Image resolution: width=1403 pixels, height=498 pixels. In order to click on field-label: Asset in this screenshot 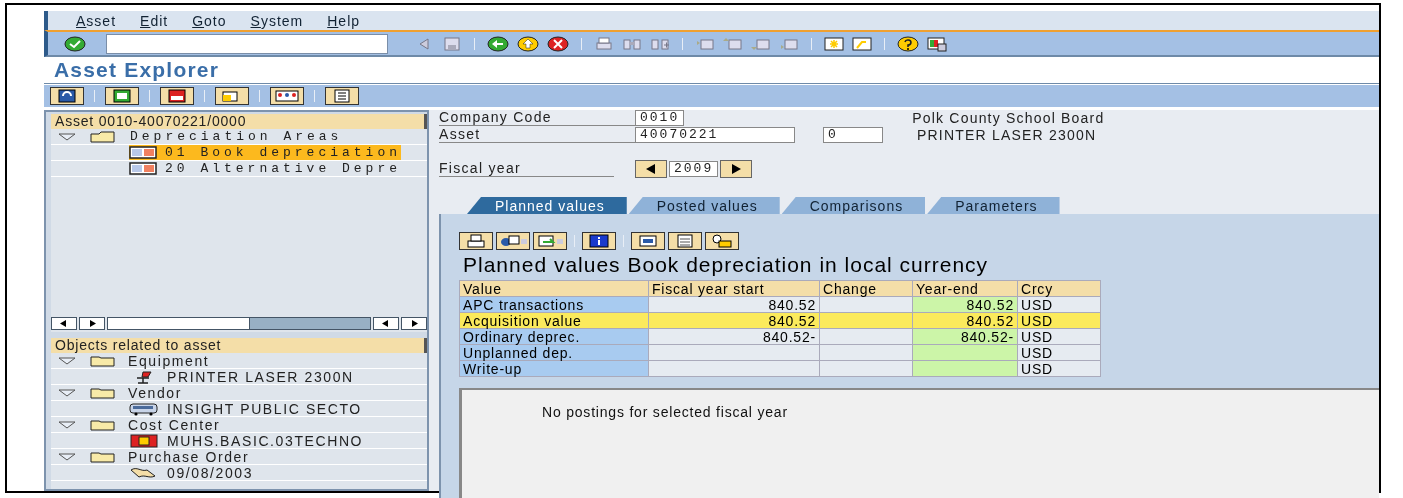, I will do `click(537, 135)`.